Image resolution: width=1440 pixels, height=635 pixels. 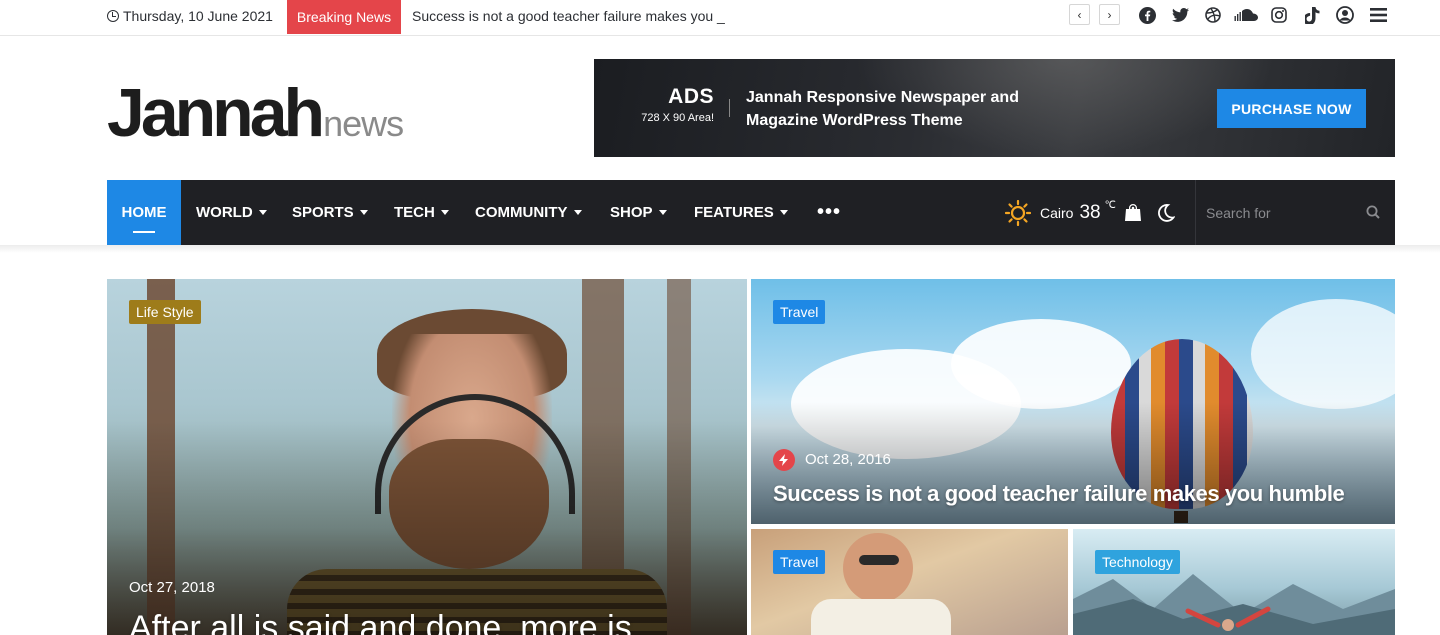 I want to click on instagram-icon, so click(x=1279, y=15).